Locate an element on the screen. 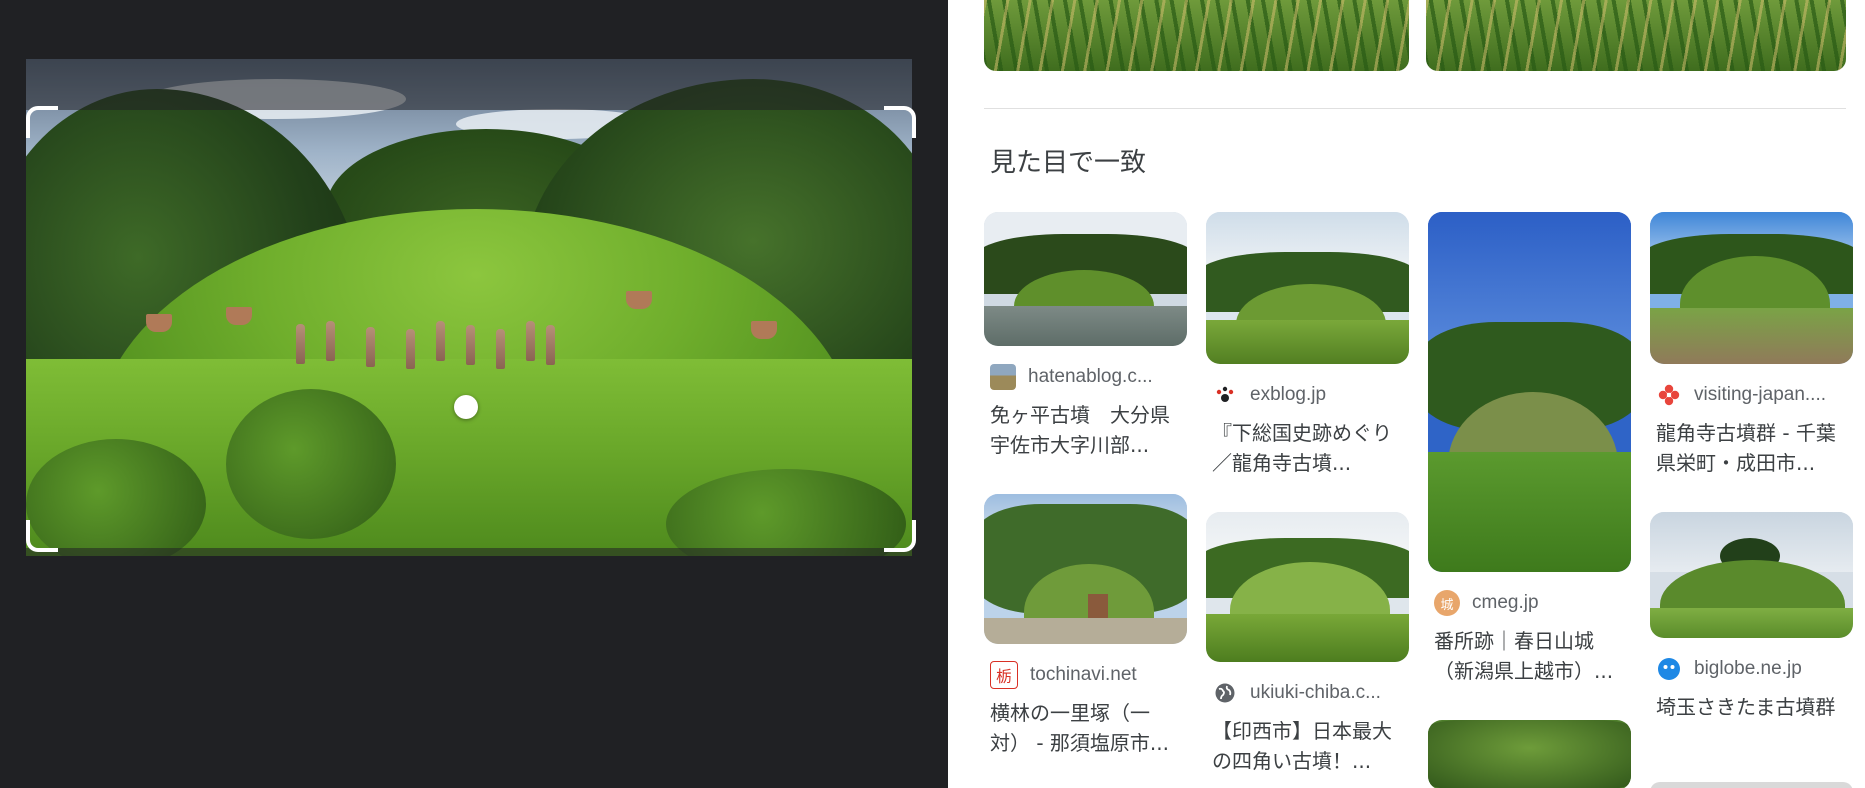 This screenshot has width=1865, height=788. result-source: 城 cmeg.jp is located at coordinates (1529, 603).